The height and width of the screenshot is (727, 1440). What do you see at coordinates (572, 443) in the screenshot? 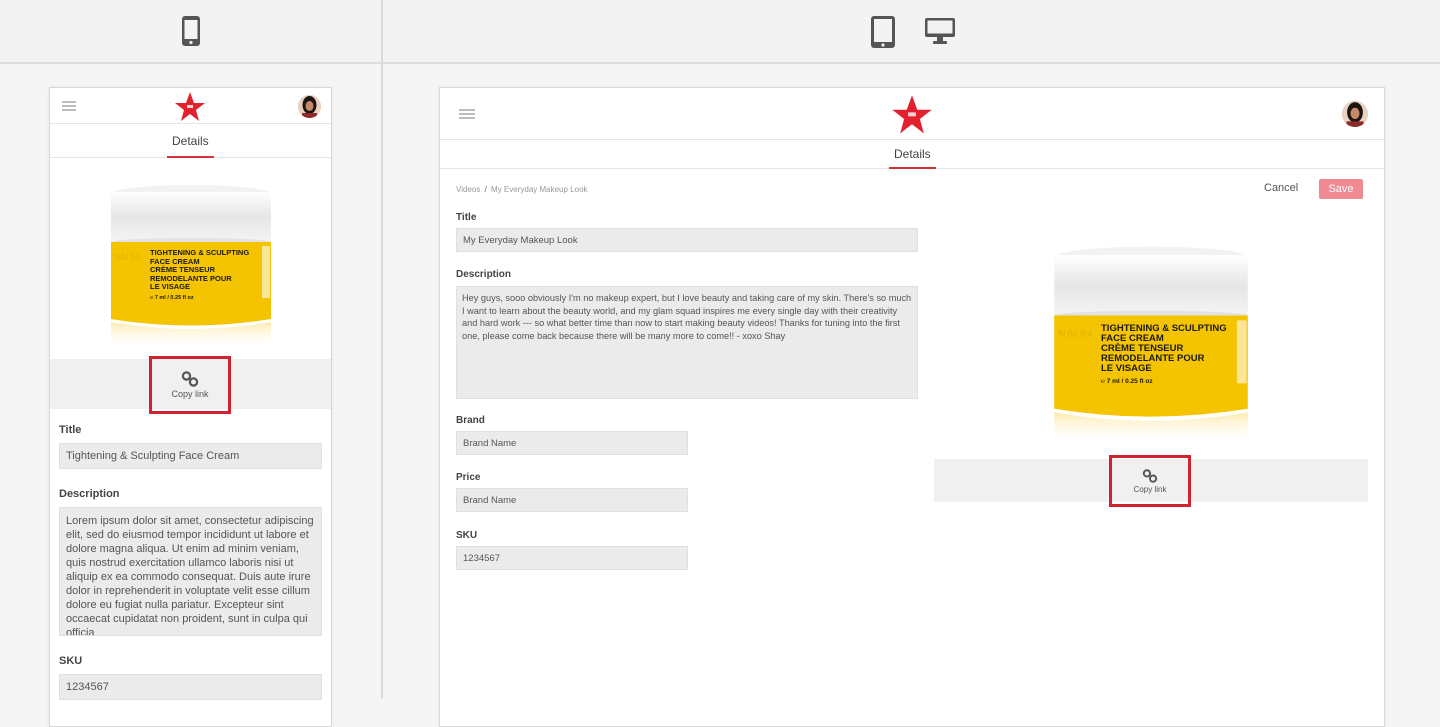
I see `brand-input: Brand Name` at bounding box center [572, 443].